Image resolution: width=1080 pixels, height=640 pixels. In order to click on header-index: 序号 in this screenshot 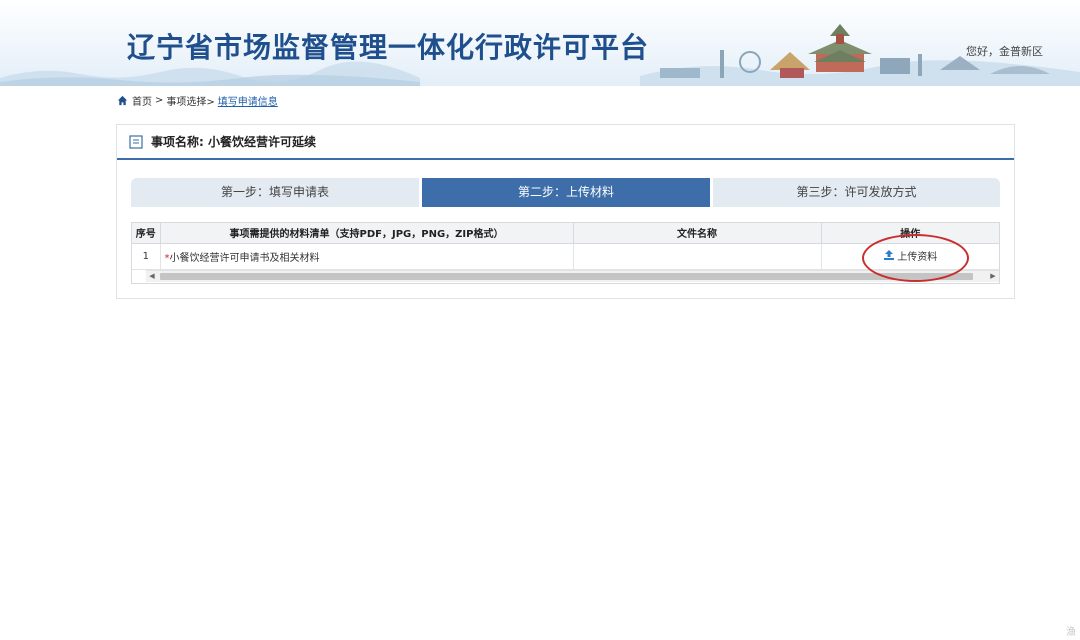, I will do `click(146, 233)`.